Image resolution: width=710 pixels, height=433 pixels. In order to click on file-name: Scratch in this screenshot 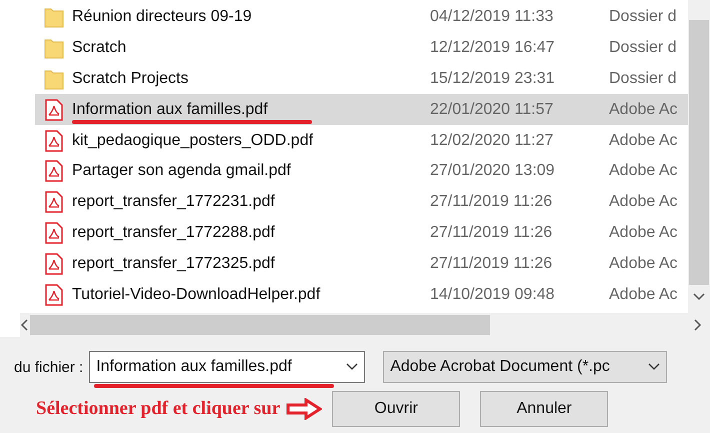, I will do `click(100, 48)`.